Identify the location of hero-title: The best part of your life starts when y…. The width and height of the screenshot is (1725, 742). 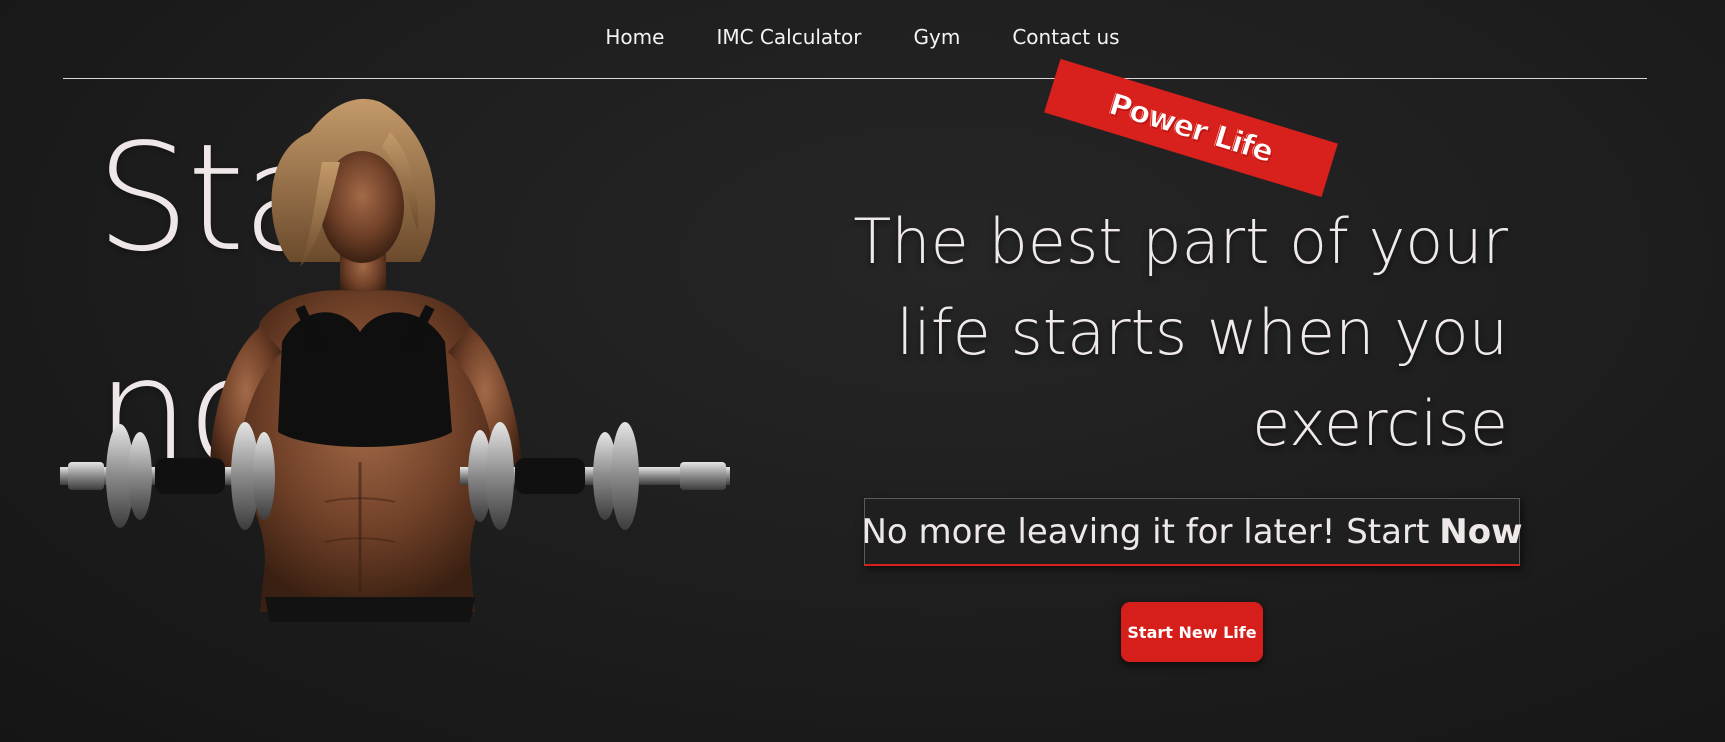
(1180, 332).